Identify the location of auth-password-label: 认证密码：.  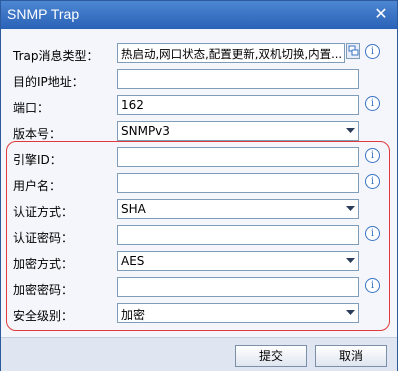
(43, 238).